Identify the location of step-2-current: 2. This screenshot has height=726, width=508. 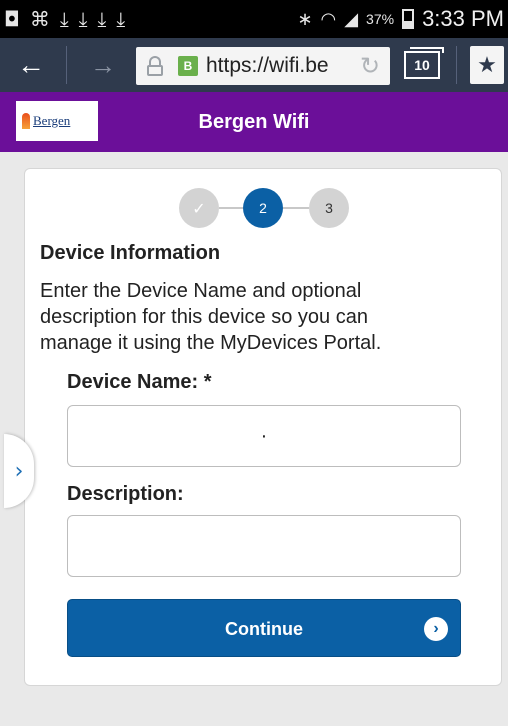
(263, 208).